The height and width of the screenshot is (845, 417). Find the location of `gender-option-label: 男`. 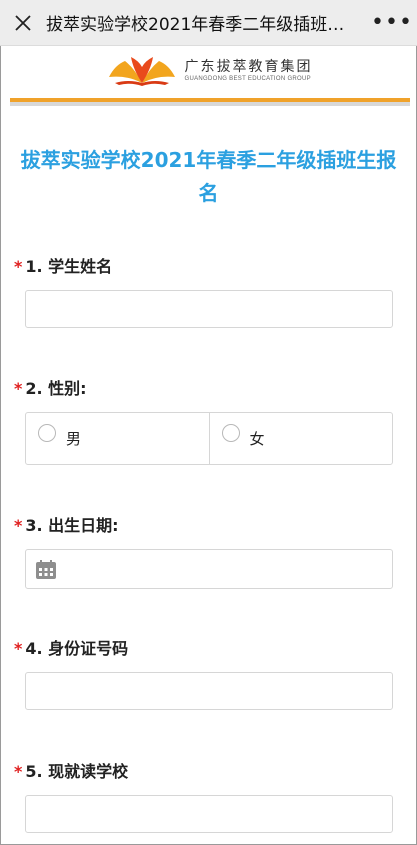

gender-option-label: 男 is located at coordinates (74, 439).